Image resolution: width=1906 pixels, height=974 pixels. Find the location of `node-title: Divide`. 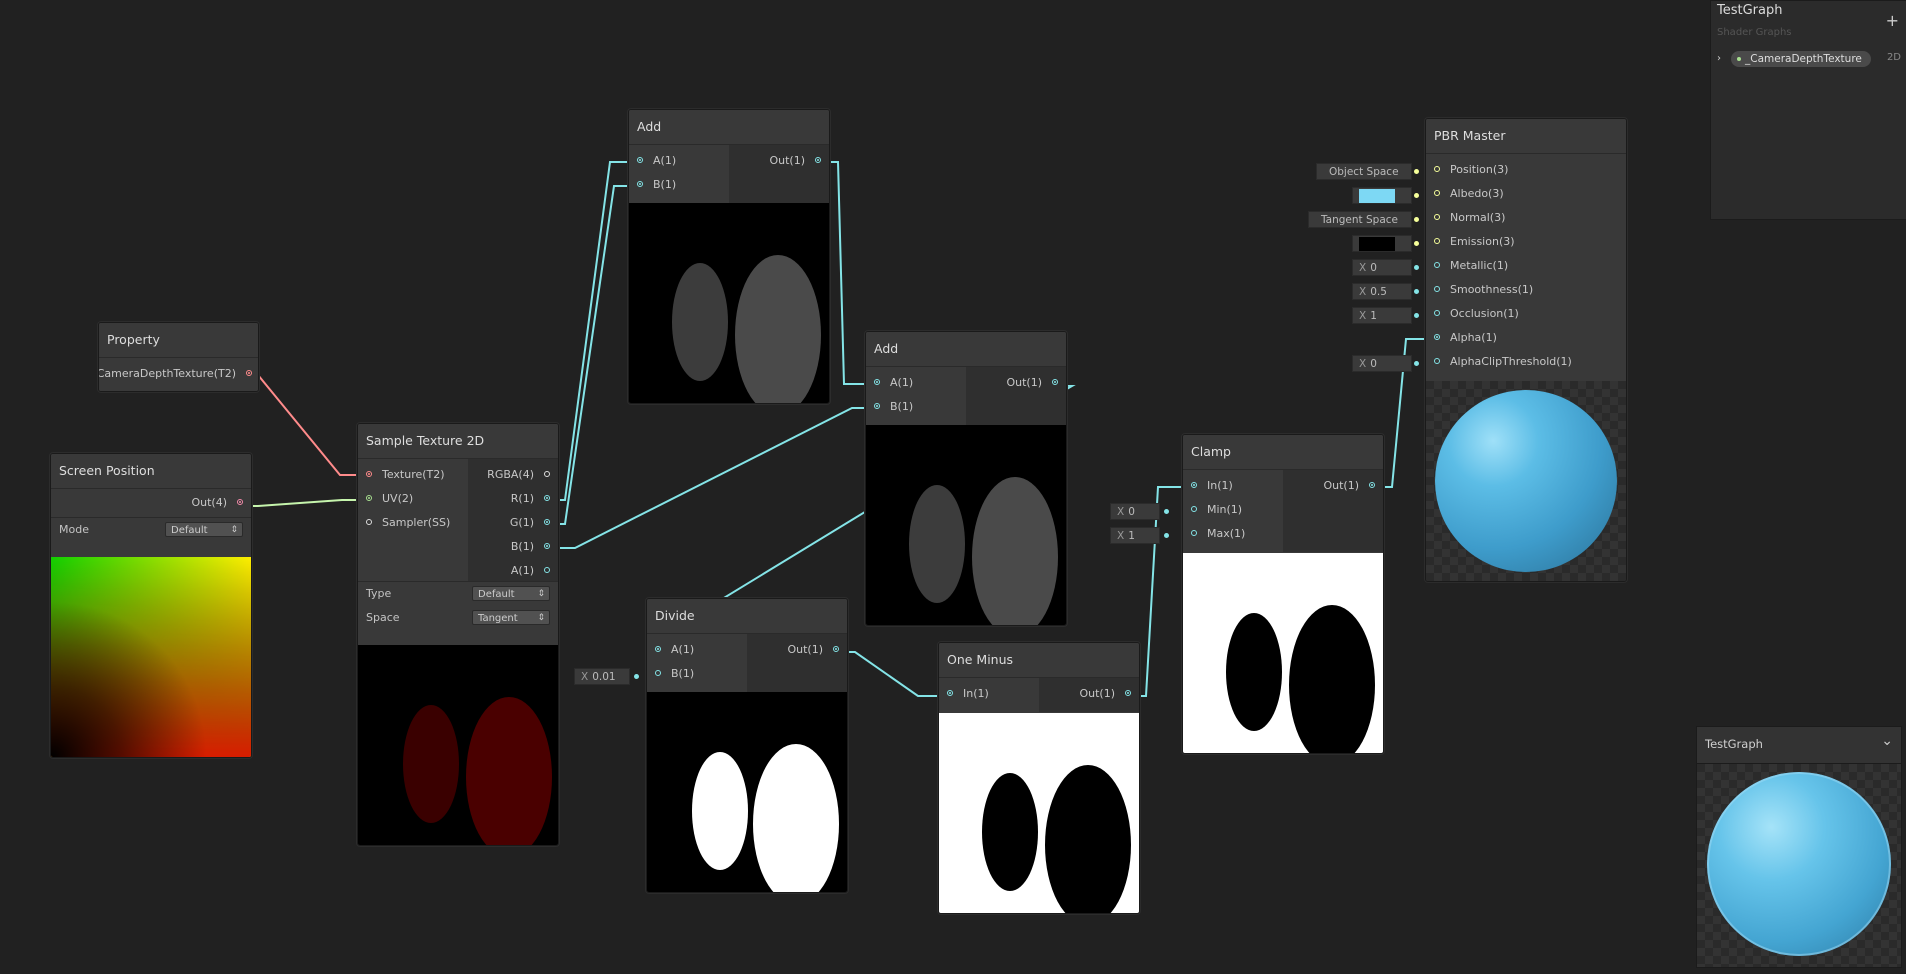

node-title: Divide is located at coordinates (747, 616).